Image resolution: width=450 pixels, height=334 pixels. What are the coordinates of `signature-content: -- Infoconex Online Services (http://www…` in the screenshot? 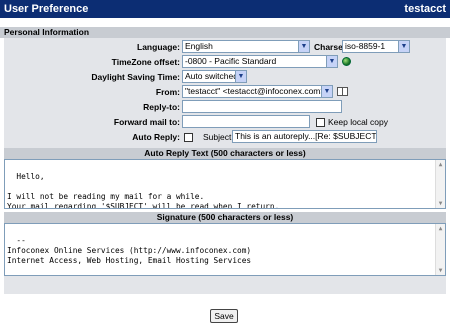 It's located at (129, 250).